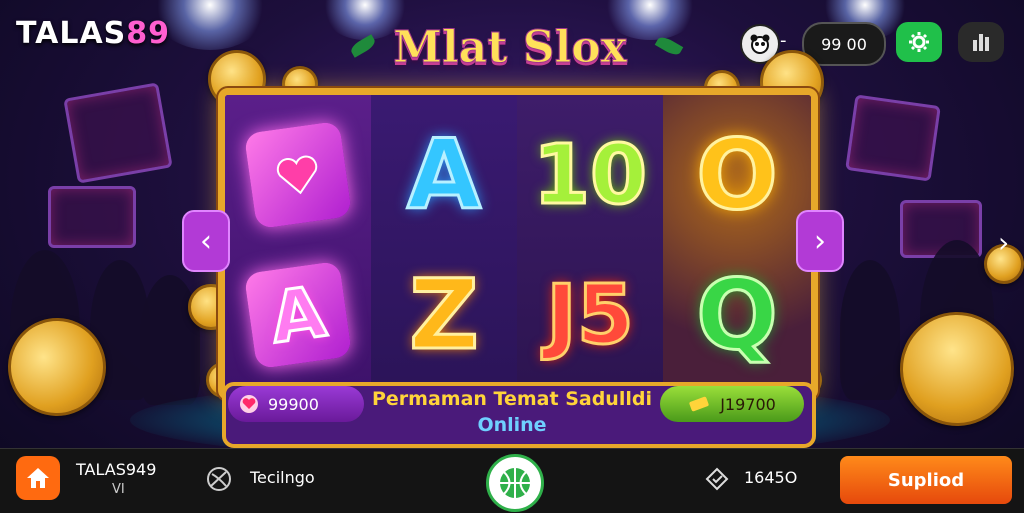 The width and height of the screenshot is (1024, 513). I want to click on basketball-icon, so click(515, 483).